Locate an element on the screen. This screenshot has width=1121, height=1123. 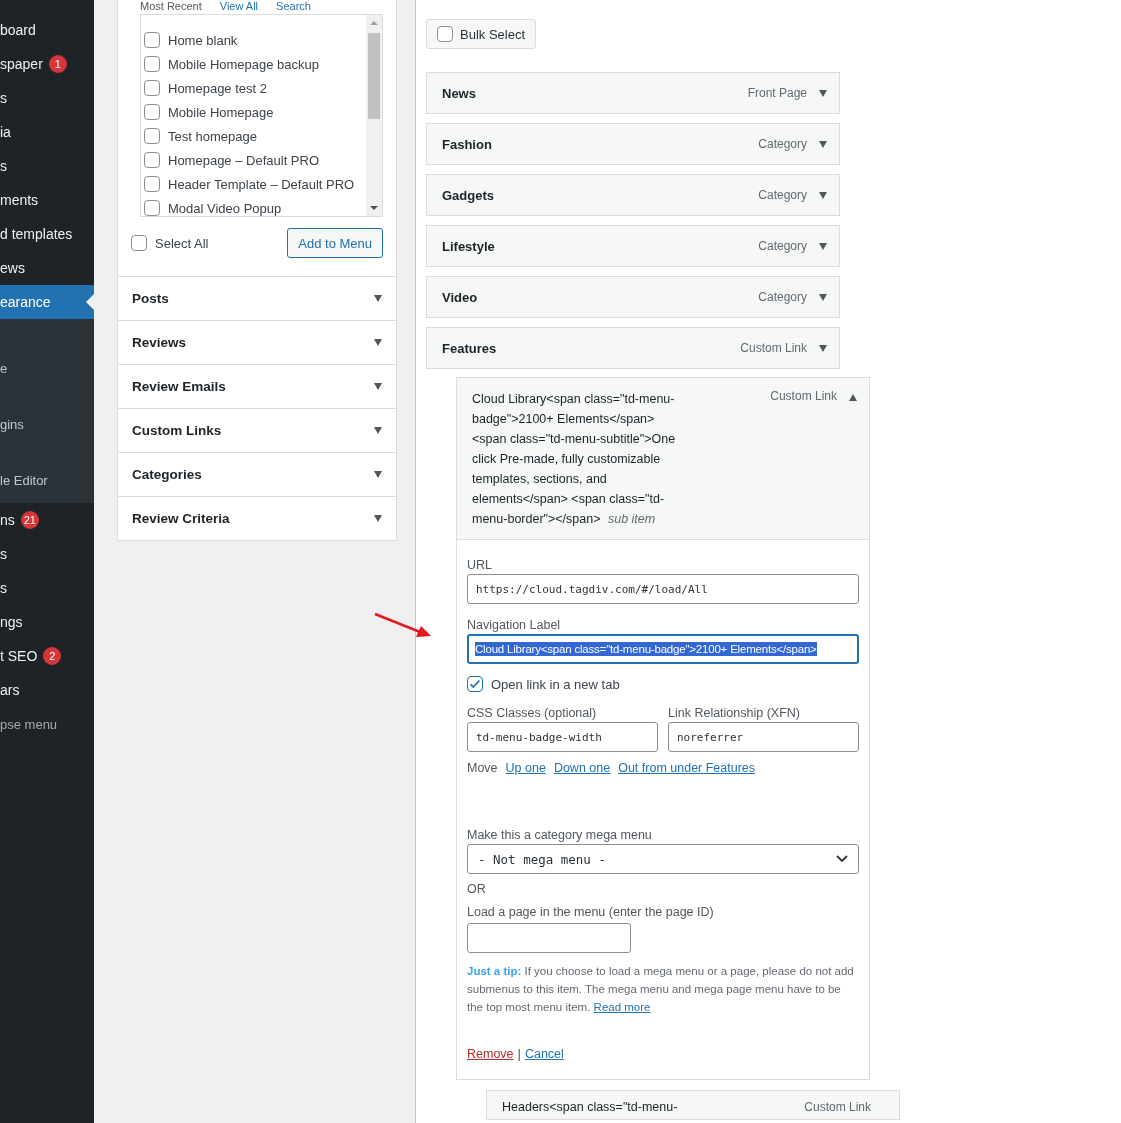
menu-item-bar: Lifestyle Category is located at coordinates (633, 246).